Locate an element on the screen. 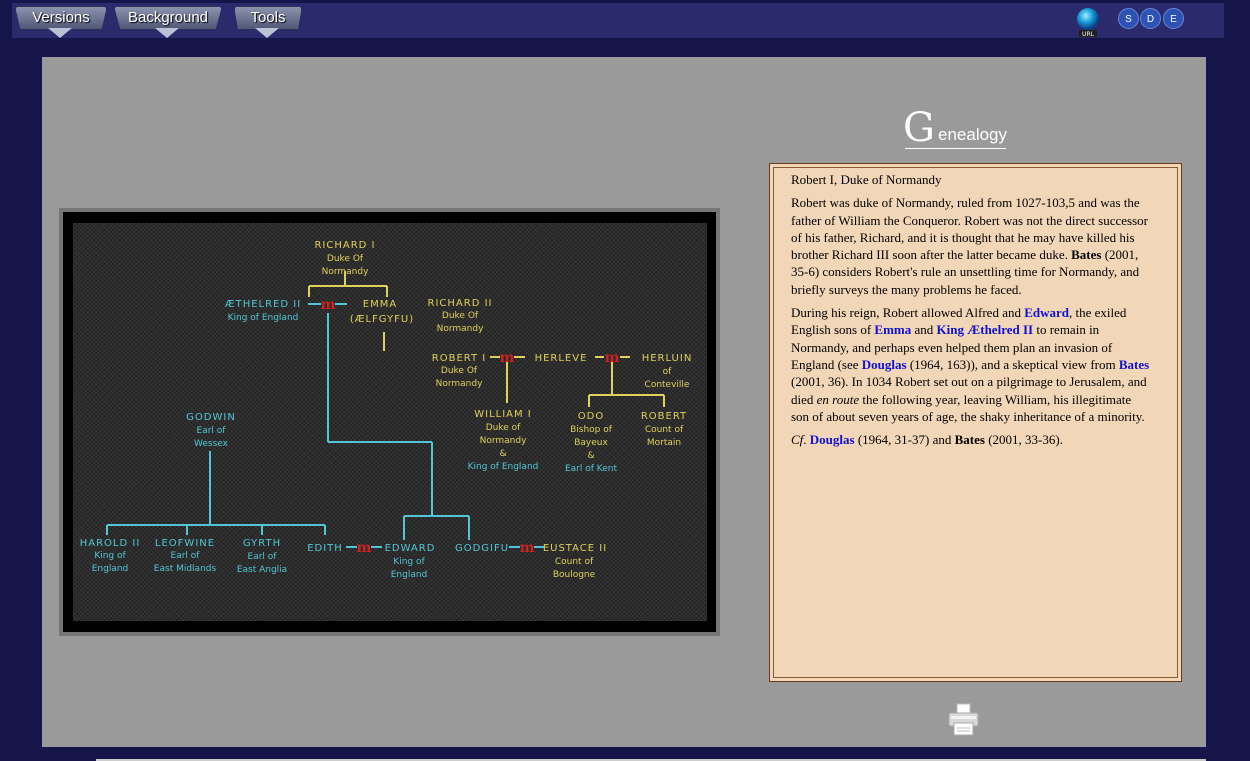  tools-menu: Tools is located at coordinates (268, 22).